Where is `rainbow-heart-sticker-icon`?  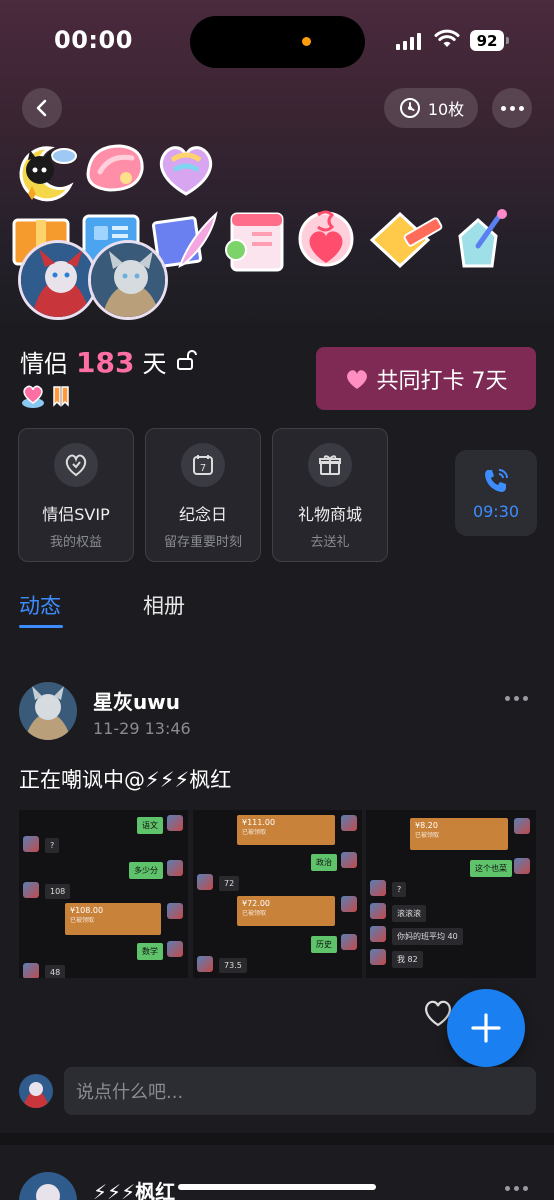
rainbow-heart-sticker-icon is located at coordinates (186, 170).